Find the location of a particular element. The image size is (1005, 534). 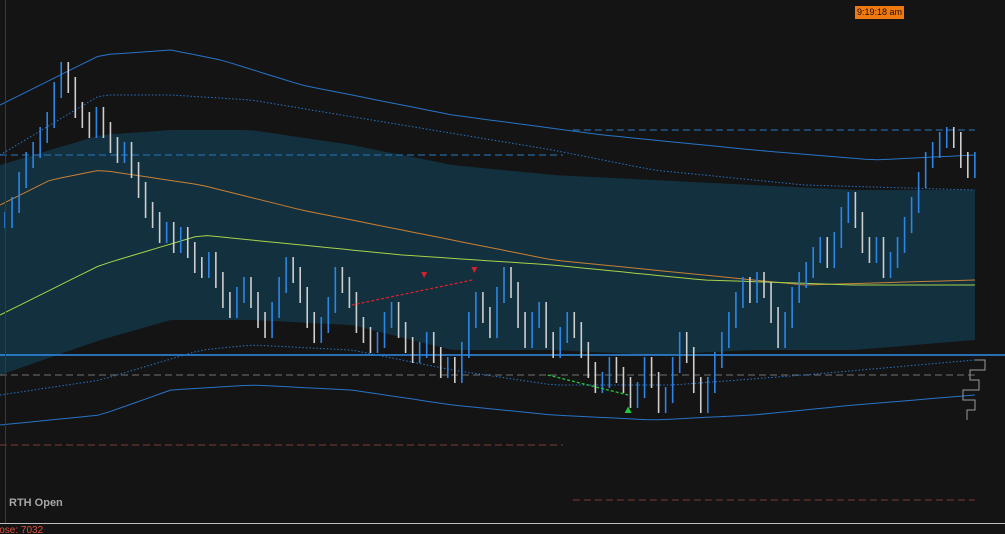

volume-profile-outline is located at coordinates (974, 389).